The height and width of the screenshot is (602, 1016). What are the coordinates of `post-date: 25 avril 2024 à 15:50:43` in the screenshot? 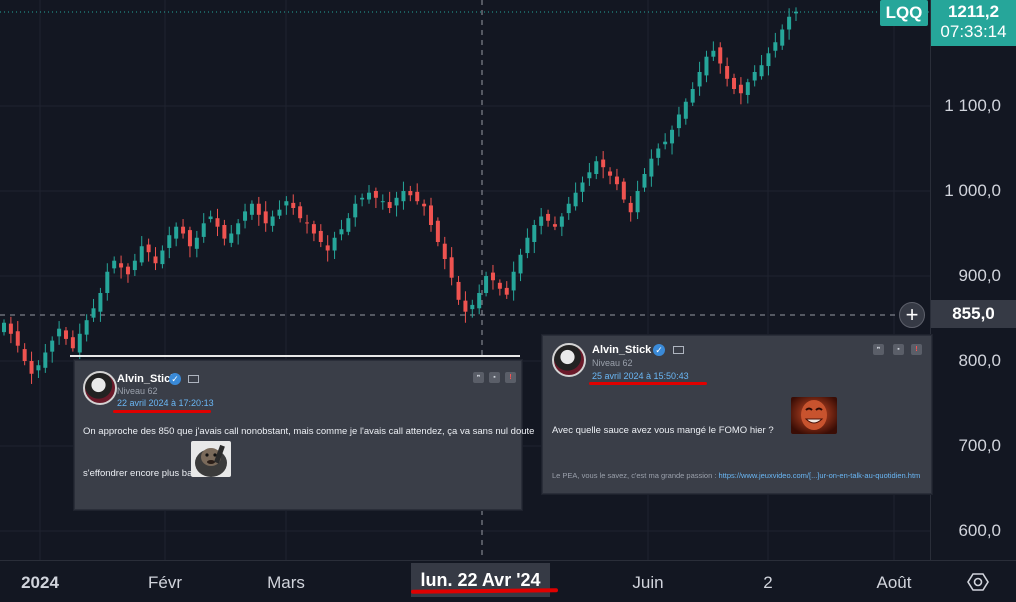 It's located at (640, 376).